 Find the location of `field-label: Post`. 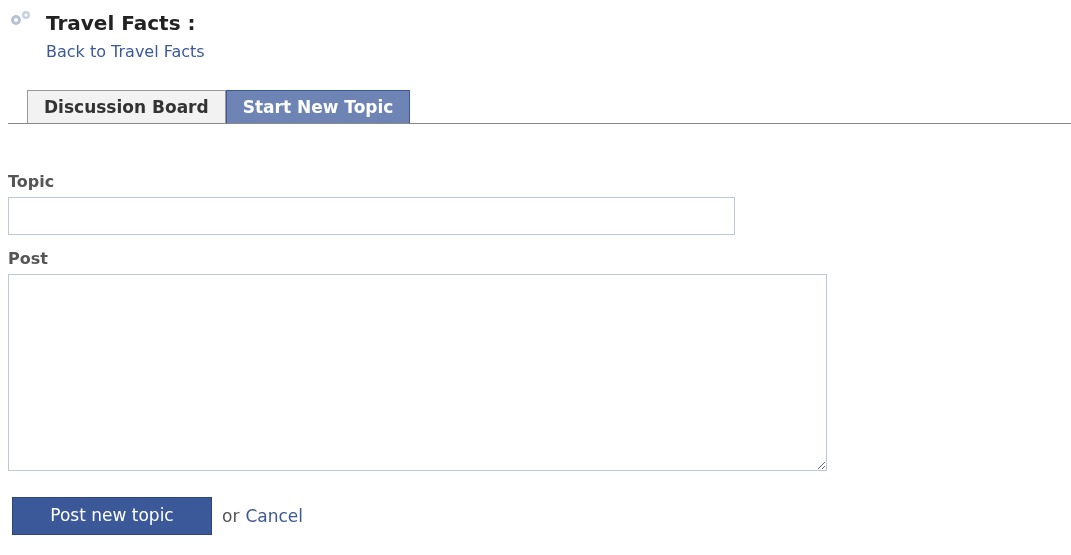

field-label: Post is located at coordinates (28, 258).